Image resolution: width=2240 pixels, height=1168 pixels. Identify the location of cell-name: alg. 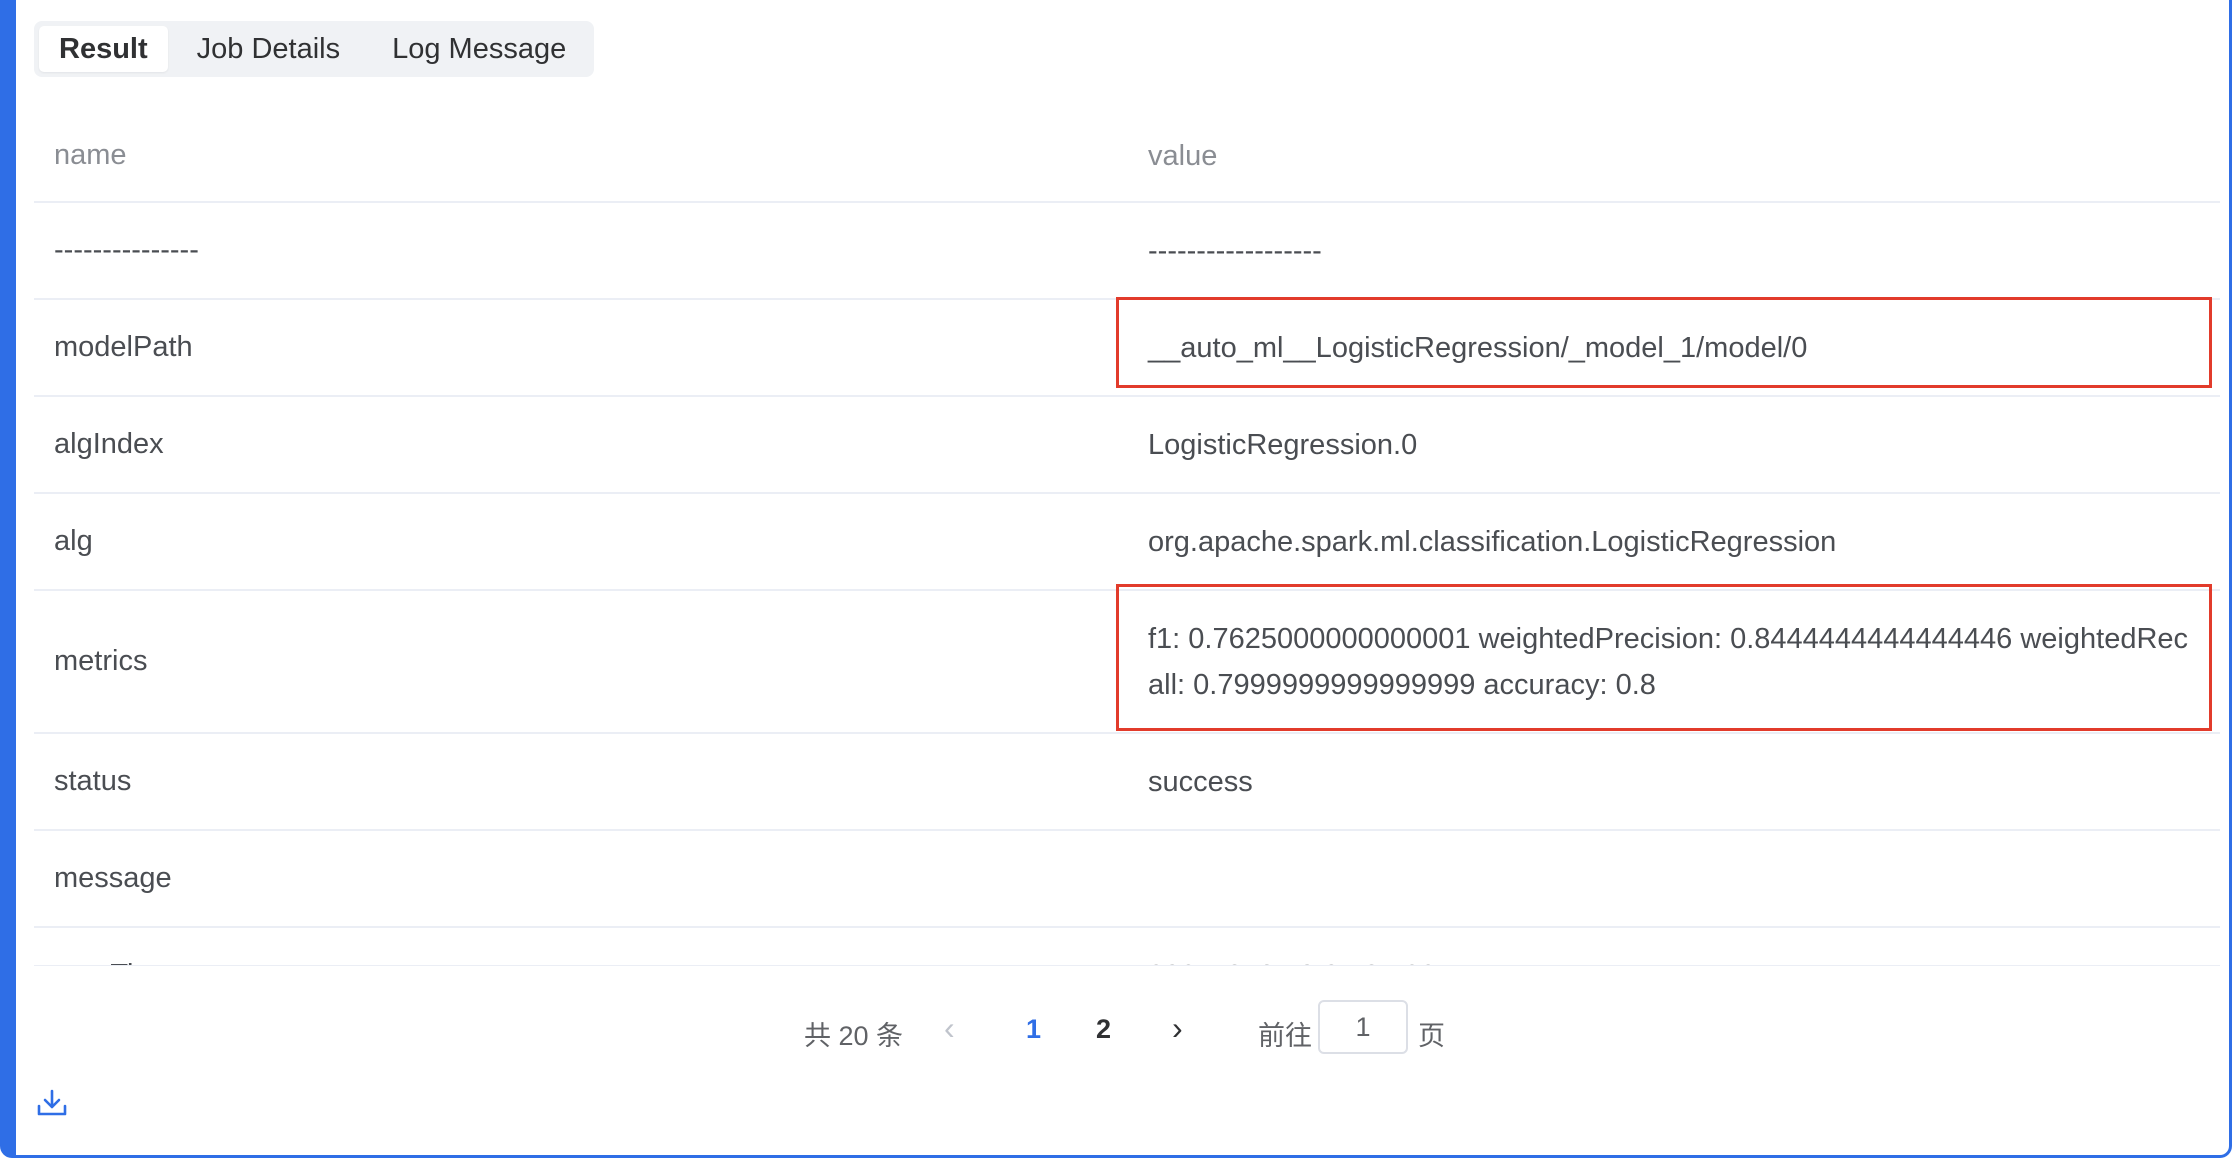
(73, 541).